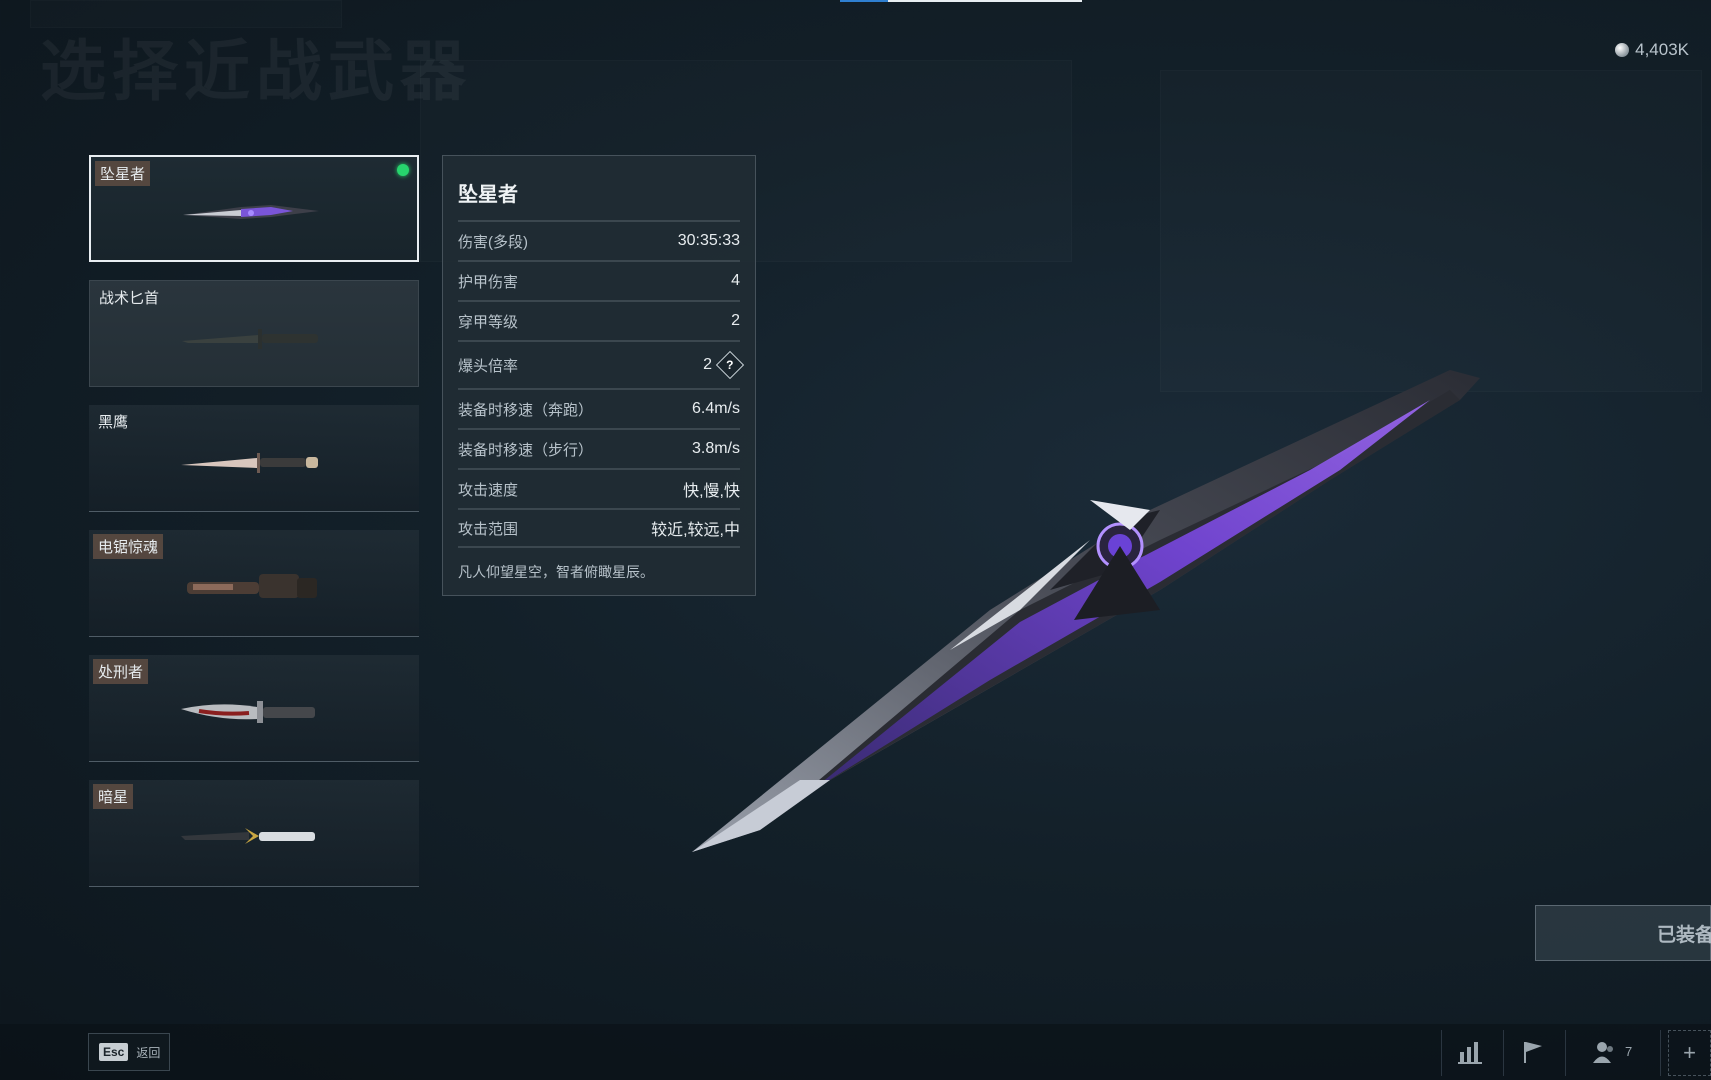 Image resolution: width=1711 pixels, height=1080 pixels. Describe the element at coordinates (121, 671) in the screenshot. I see `weapon-name: 处刑者` at that location.